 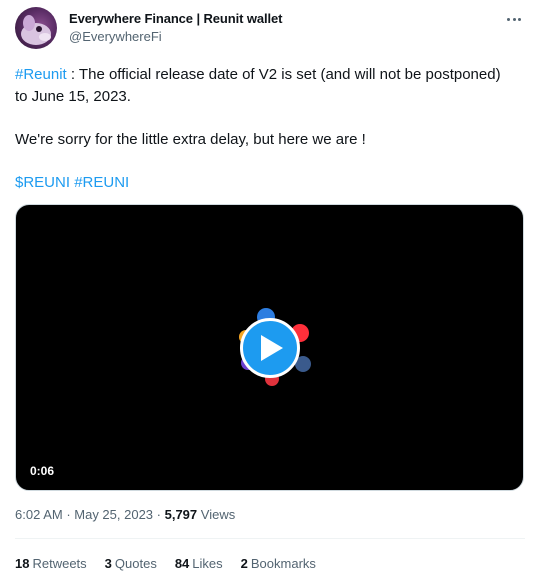 What do you see at coordinates (270, 538) in the screenshot?
I see `divider` at bounding box center [270, 538].